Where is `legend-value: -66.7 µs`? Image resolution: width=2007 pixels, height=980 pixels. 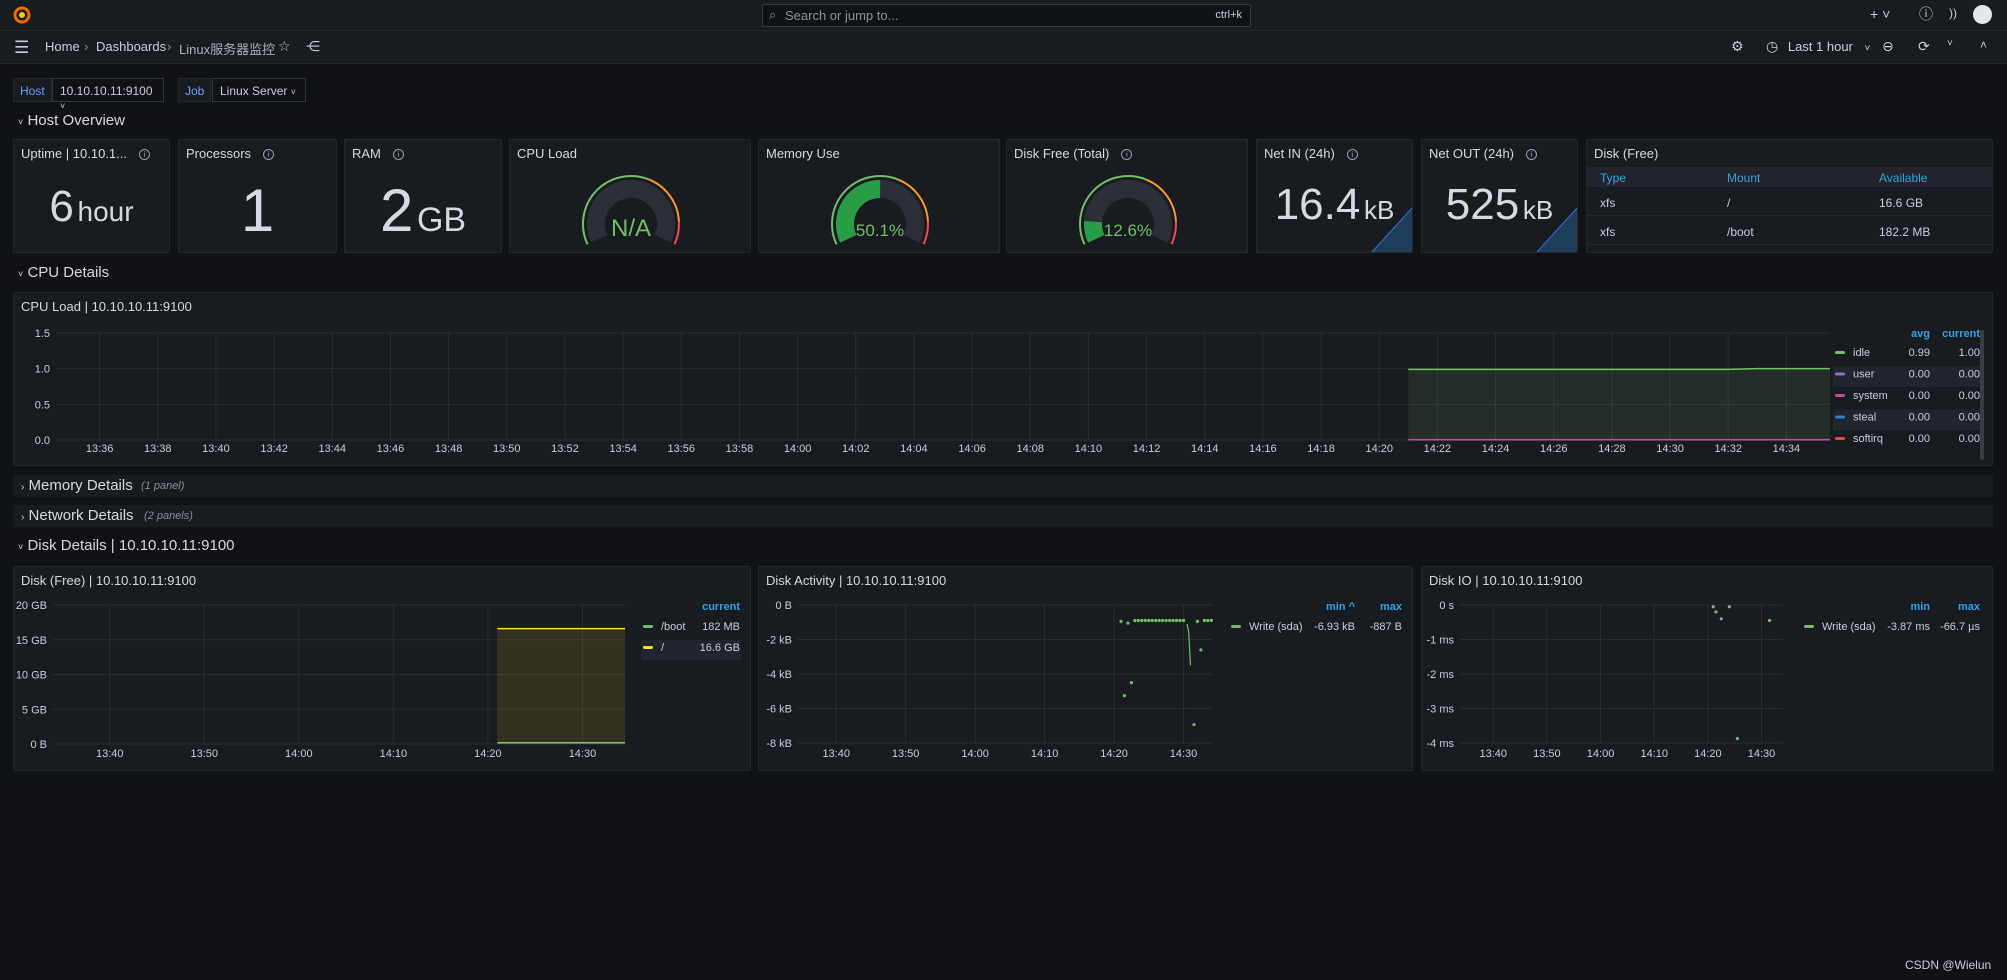 legend-value: -66.7 µs is located at coordinates (1960, 627).